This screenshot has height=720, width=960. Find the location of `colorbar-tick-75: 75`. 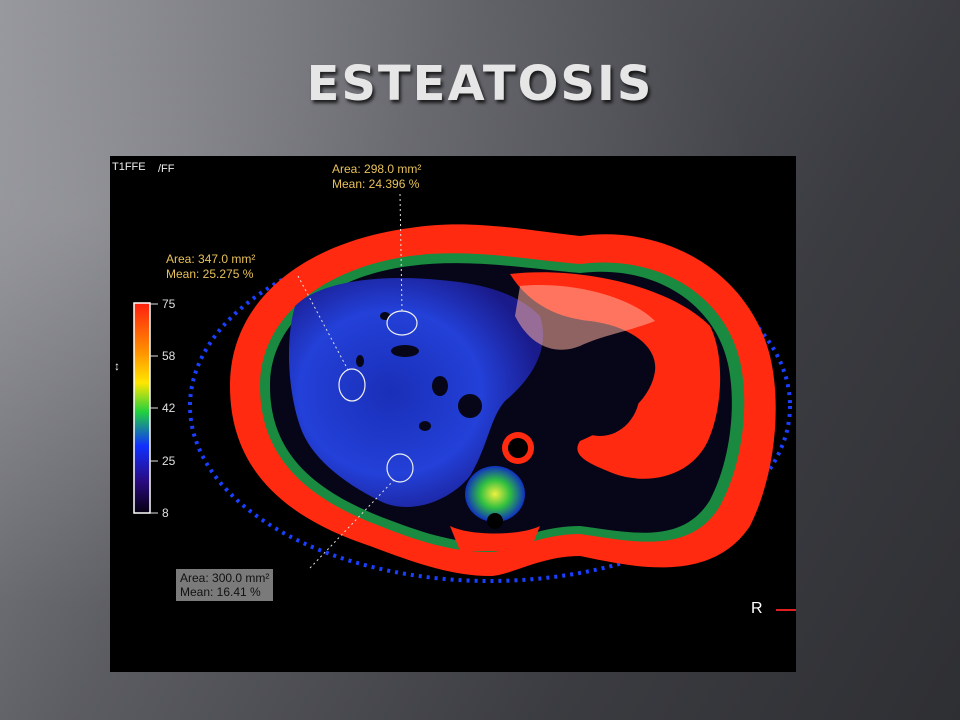

colorbar-tick-75: 75 is located at coordinates (169, 304).